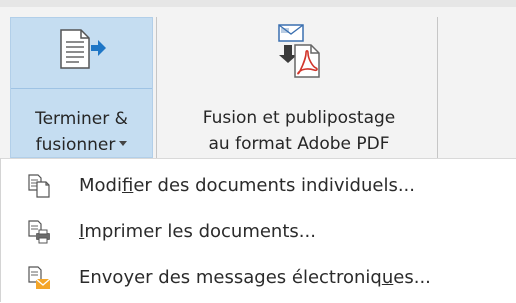 The image size is (516, 303). I want to click on adobe-pdf-merge-label-line1: Fusion et publipostage, so click(299, 118).